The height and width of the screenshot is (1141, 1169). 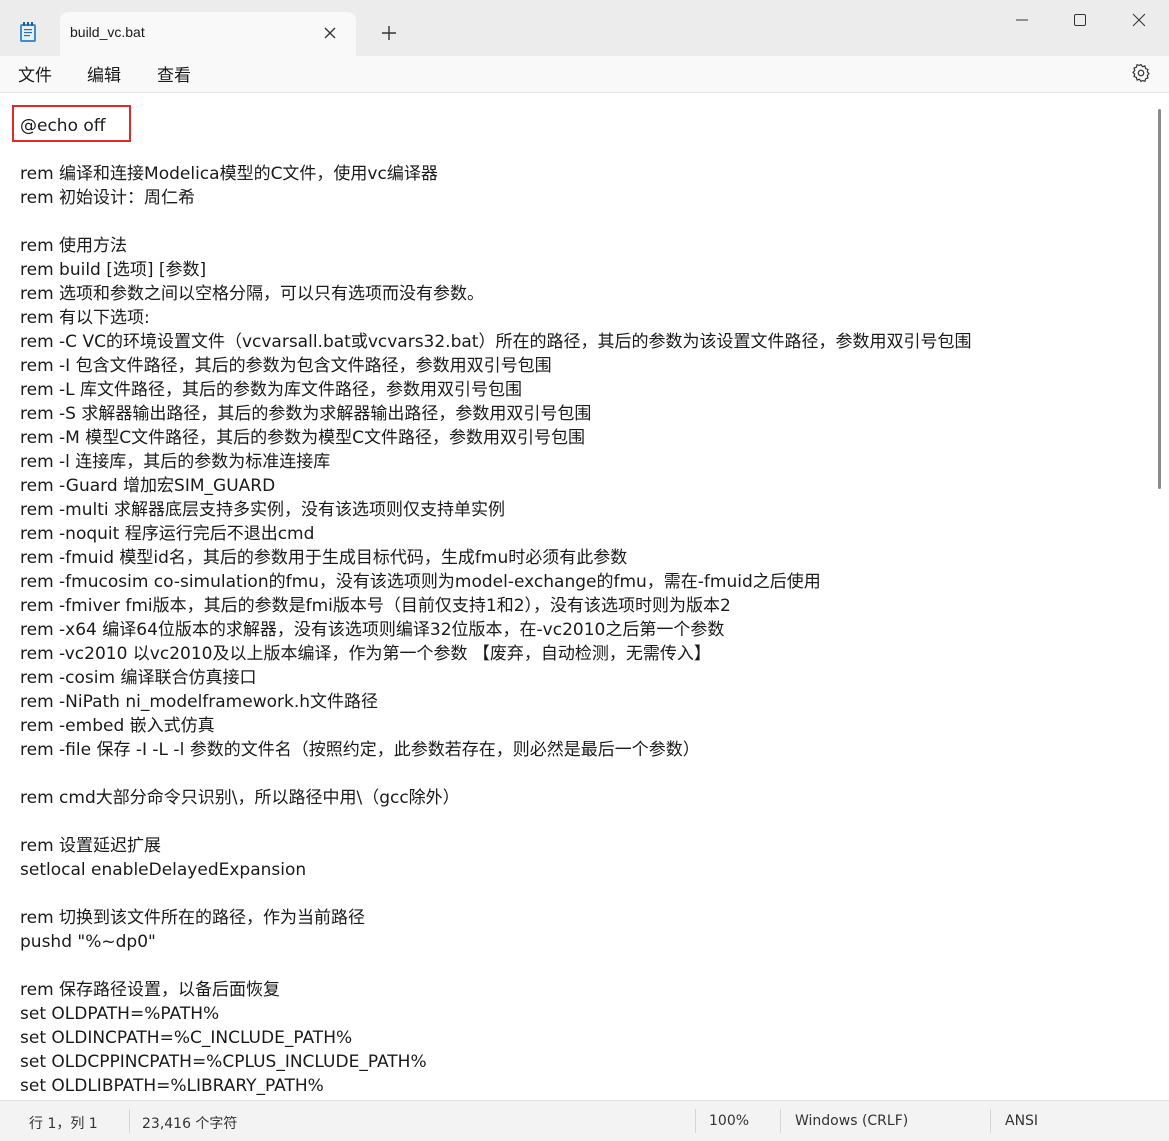 What do you see at coordinates (1139, 20) in the screenshot?
I see `close-window-icon` at bounding box center [1139, 20].